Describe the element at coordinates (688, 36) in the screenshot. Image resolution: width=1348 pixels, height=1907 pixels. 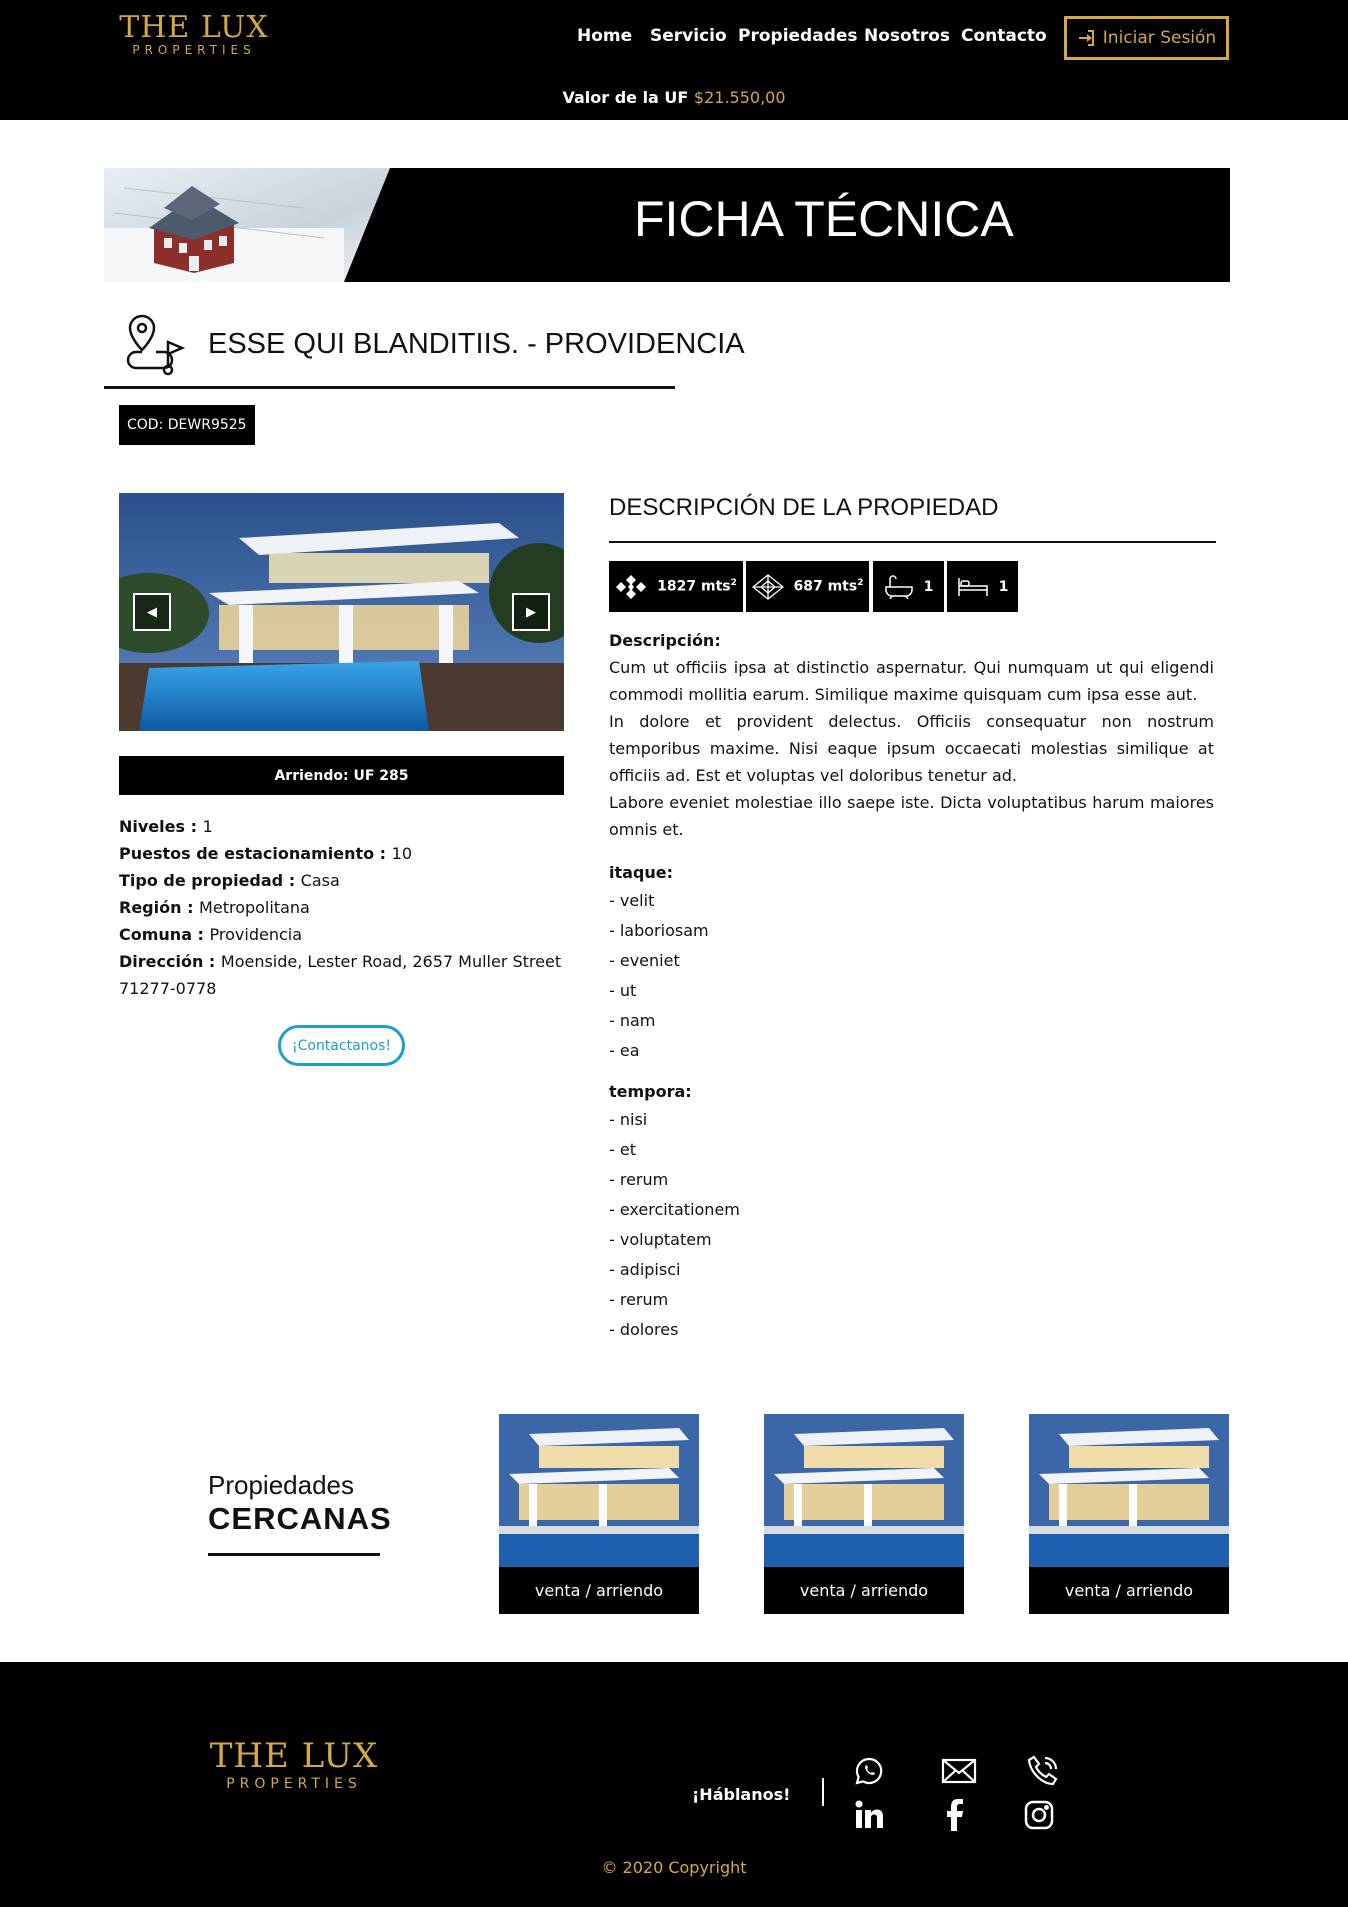
I see `nav-servicio: Servicio` at that location.